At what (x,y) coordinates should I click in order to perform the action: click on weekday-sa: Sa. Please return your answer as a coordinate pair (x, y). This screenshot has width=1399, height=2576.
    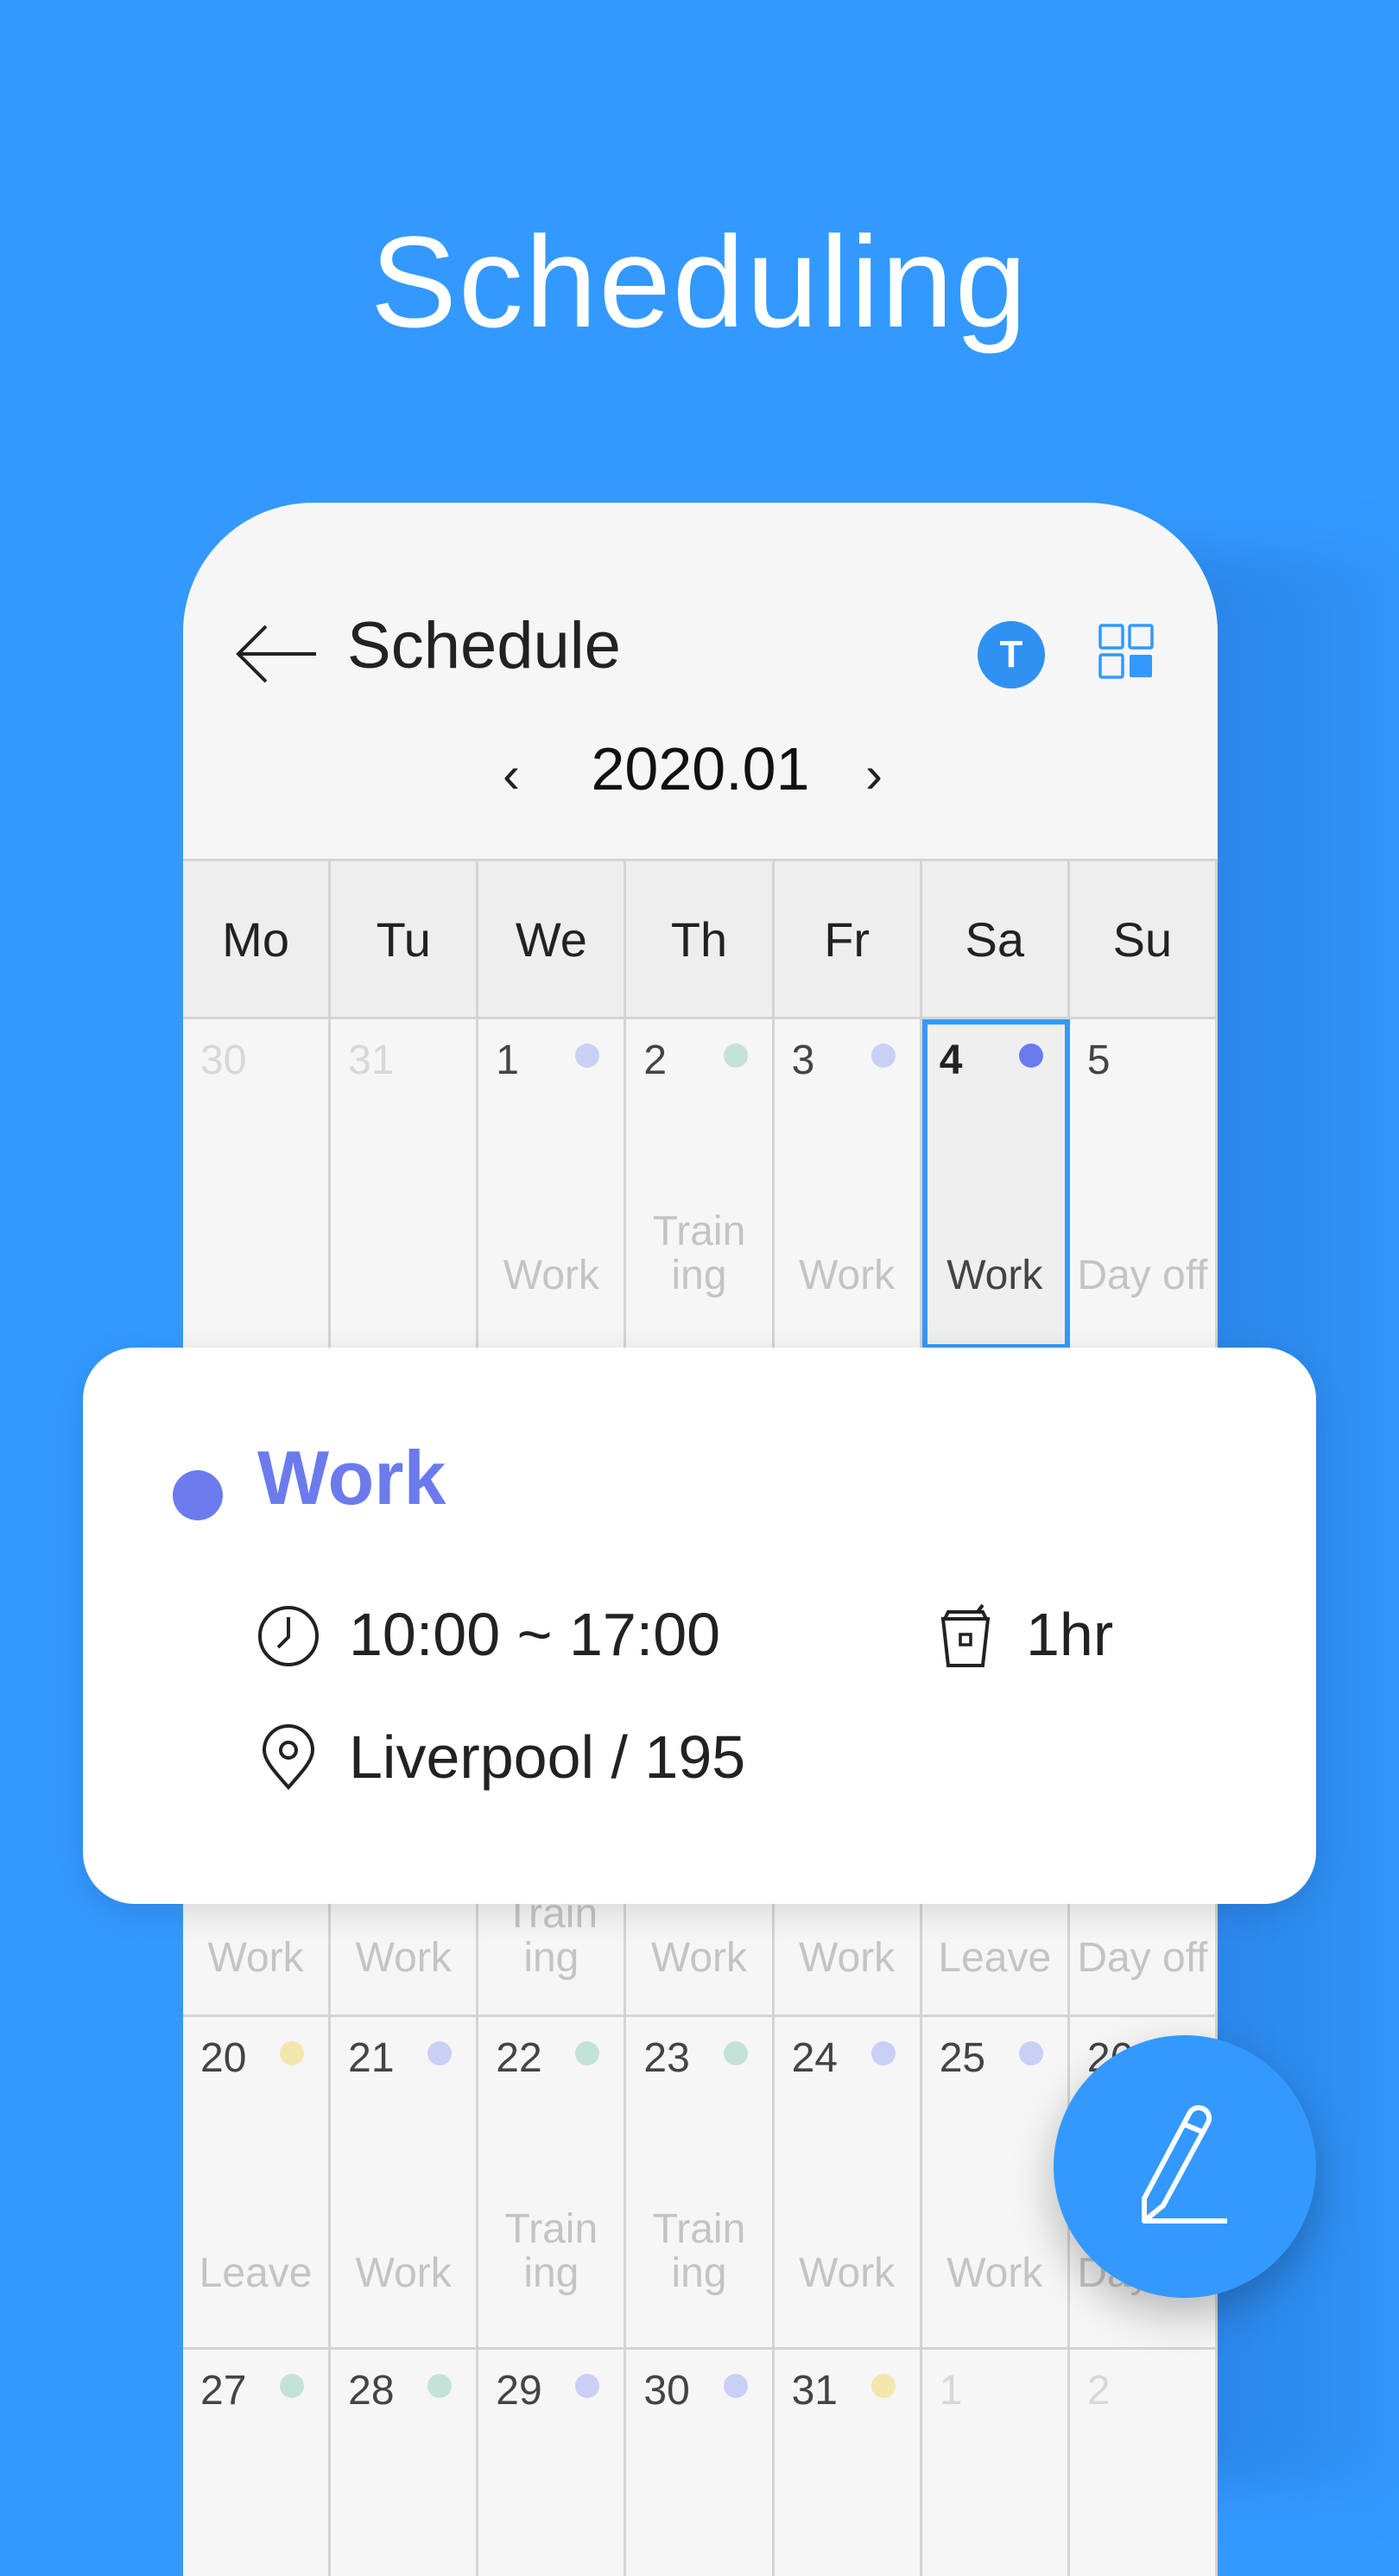
    Looking at the image, I should click on (996, 939).